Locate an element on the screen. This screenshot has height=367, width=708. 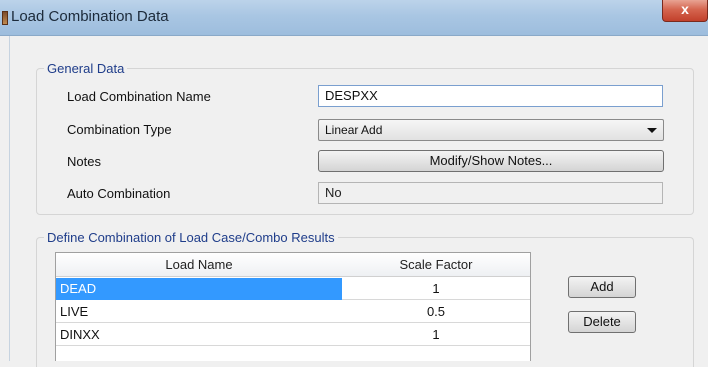
column-header-load-name: Load Name is located at coordinates (199, 265).